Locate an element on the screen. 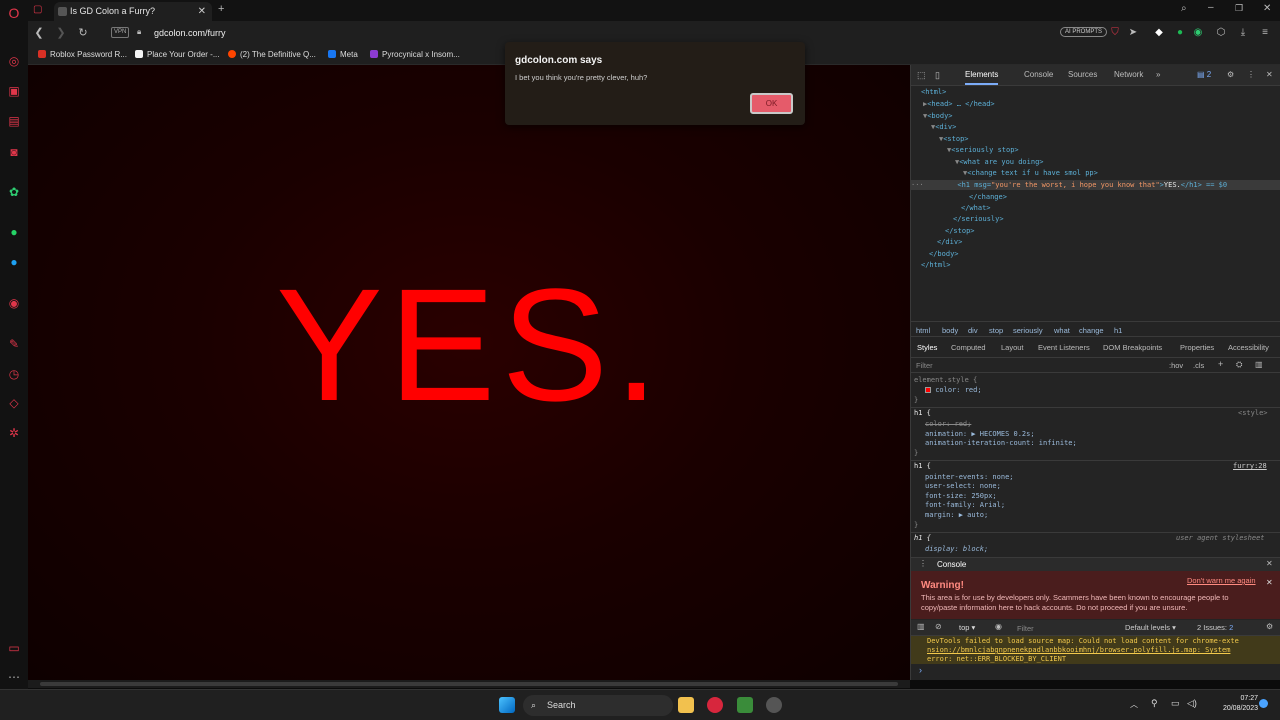 This screenshot has height=720, width=1280. dom-line: </change> is located at coordinates (988, 197).